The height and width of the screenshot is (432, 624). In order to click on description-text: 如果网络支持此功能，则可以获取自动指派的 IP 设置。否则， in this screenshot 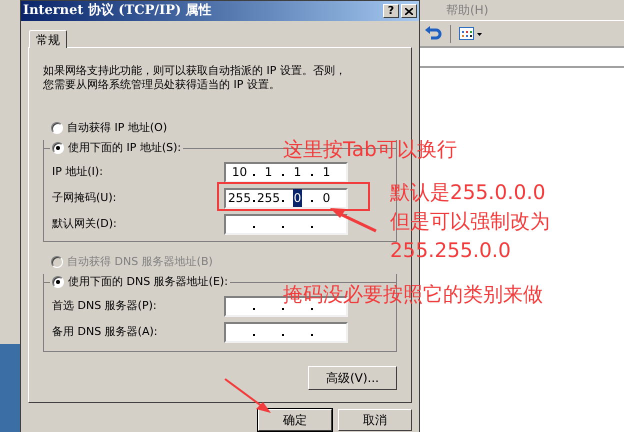, I will do `click(195, 71)`.